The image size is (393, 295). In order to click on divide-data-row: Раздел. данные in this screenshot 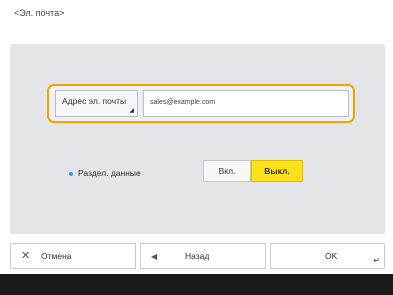, I will do `click(105, 173)`.